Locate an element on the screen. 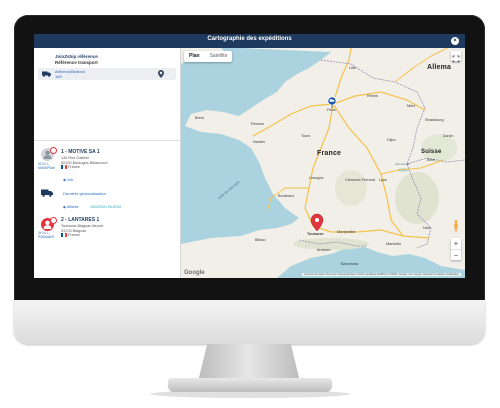 The image size is (500, 408). stop-meta: 3t 0.0 L M46/0P5ab is located at coordinates (46, 166).